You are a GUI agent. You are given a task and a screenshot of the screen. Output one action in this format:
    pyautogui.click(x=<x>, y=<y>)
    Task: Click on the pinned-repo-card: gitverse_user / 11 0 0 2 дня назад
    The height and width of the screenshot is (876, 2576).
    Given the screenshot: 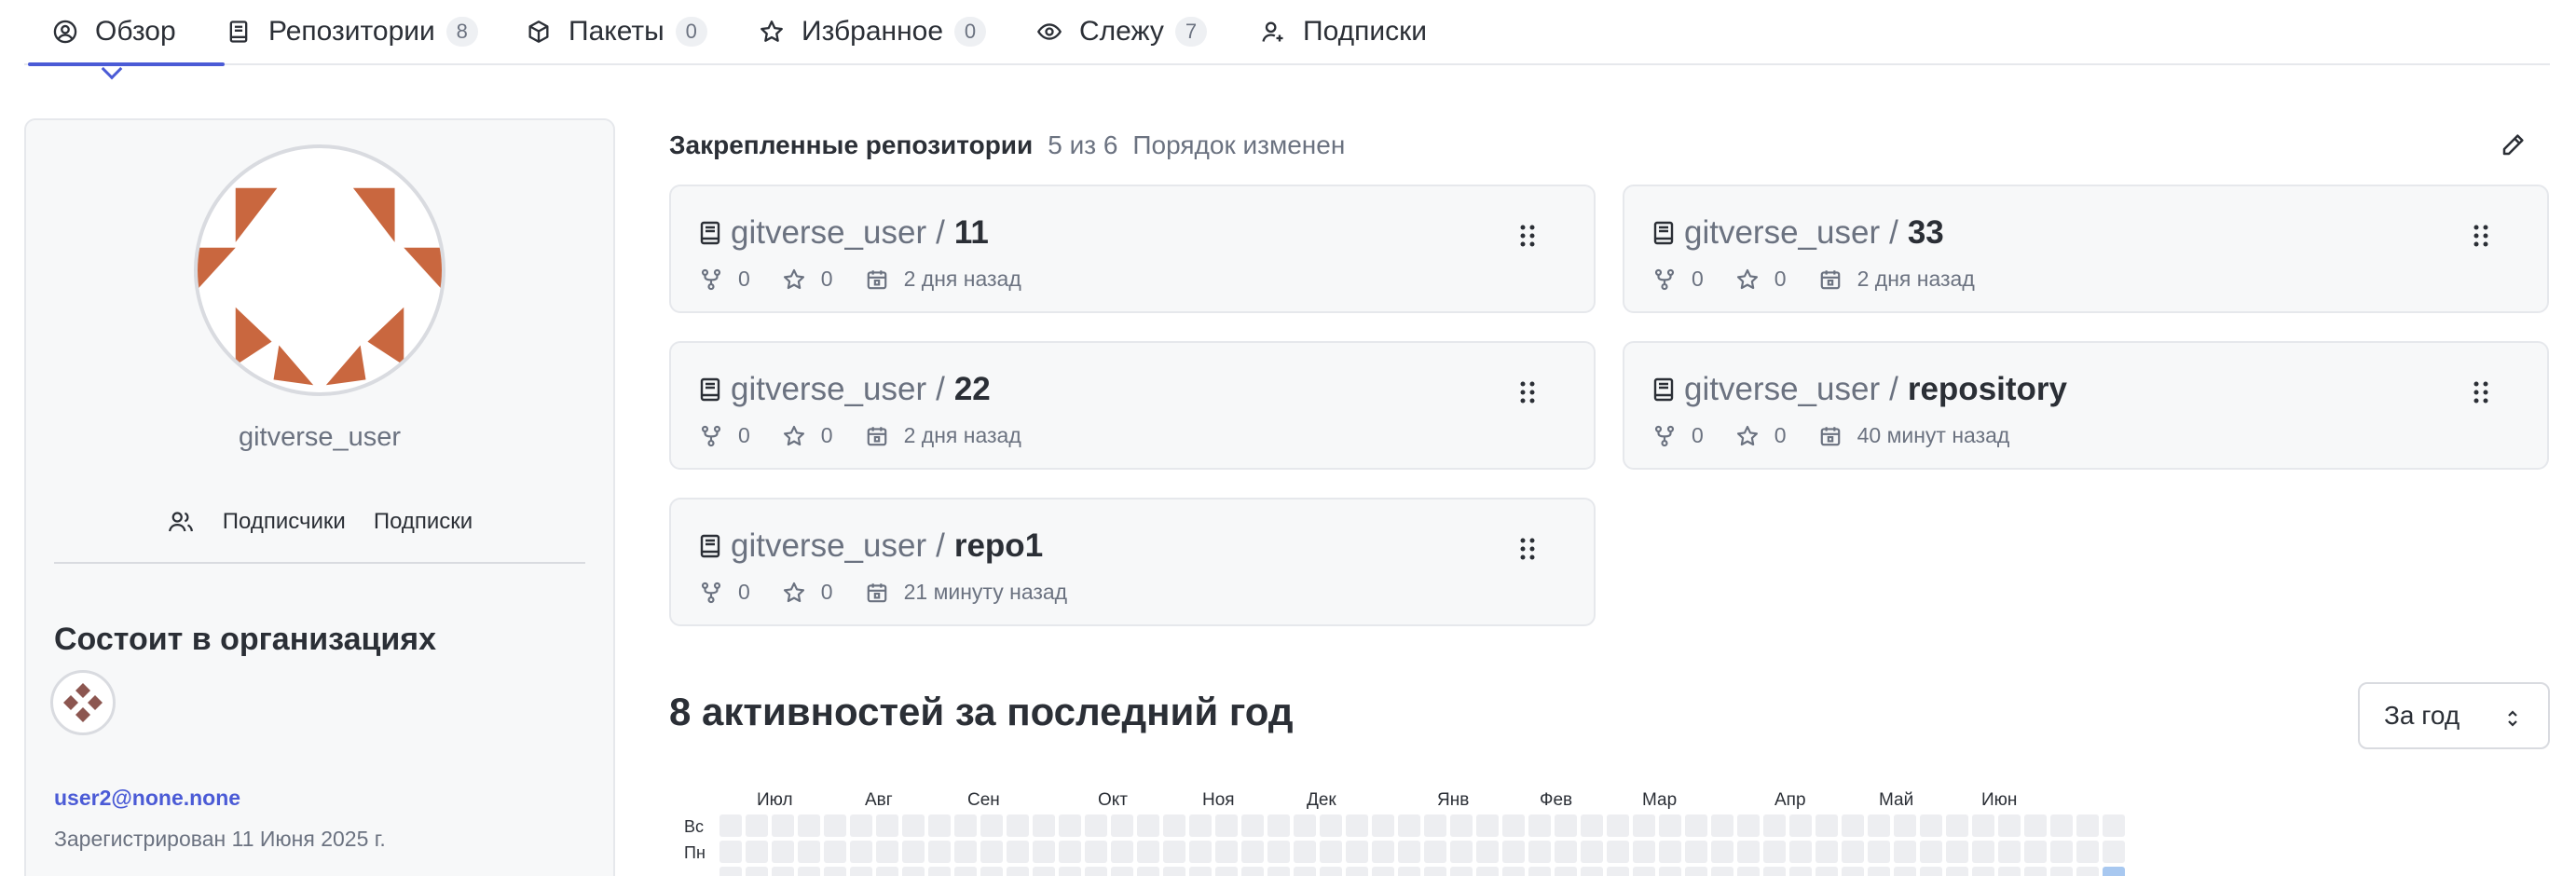 What is the action you would take?
    pyautogui.click(x=1132, y=249)
    